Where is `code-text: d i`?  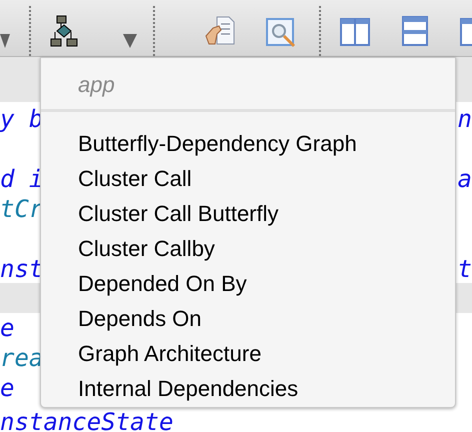 code-text: d i is located at coordinates (22, 179).